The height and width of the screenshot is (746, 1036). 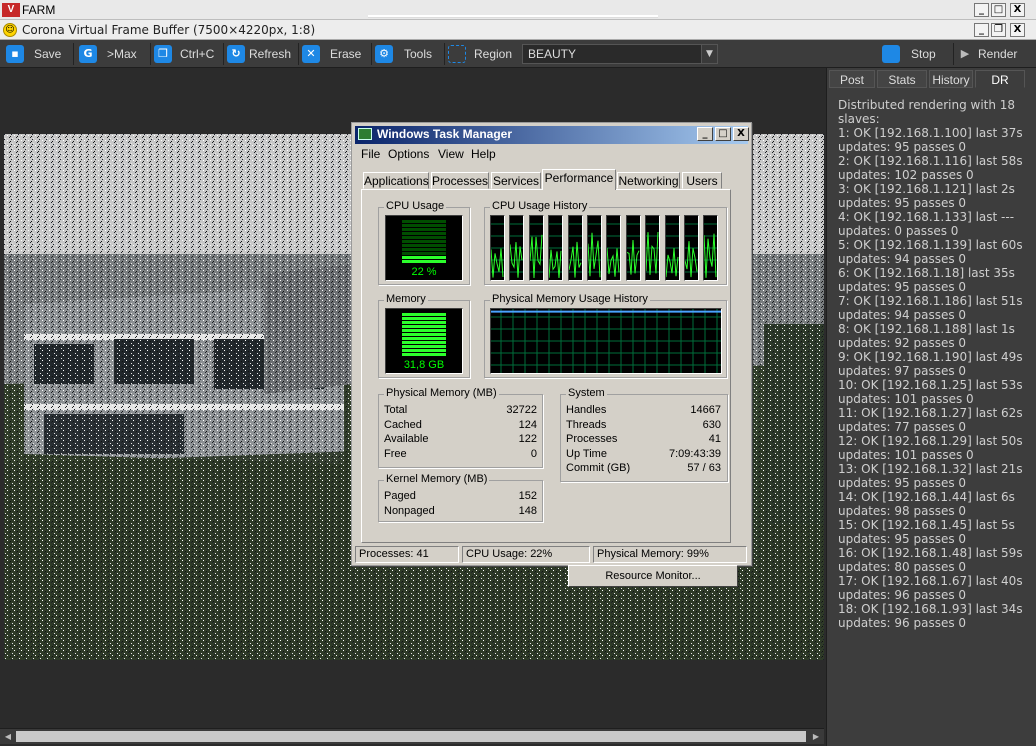 I want to click on region-button: Region, so click(x=481, y=54).